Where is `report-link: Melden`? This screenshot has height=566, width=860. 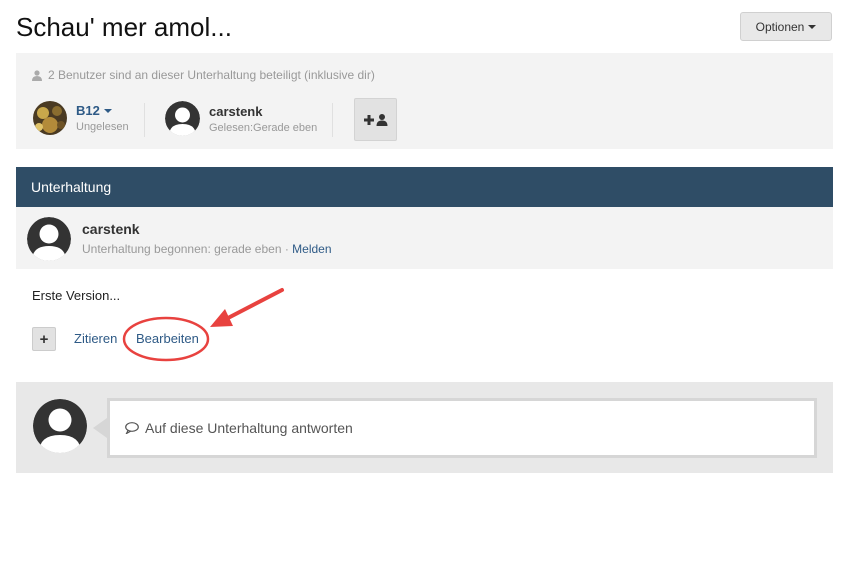
report-link: Melden is located at coordinates (311, 249).